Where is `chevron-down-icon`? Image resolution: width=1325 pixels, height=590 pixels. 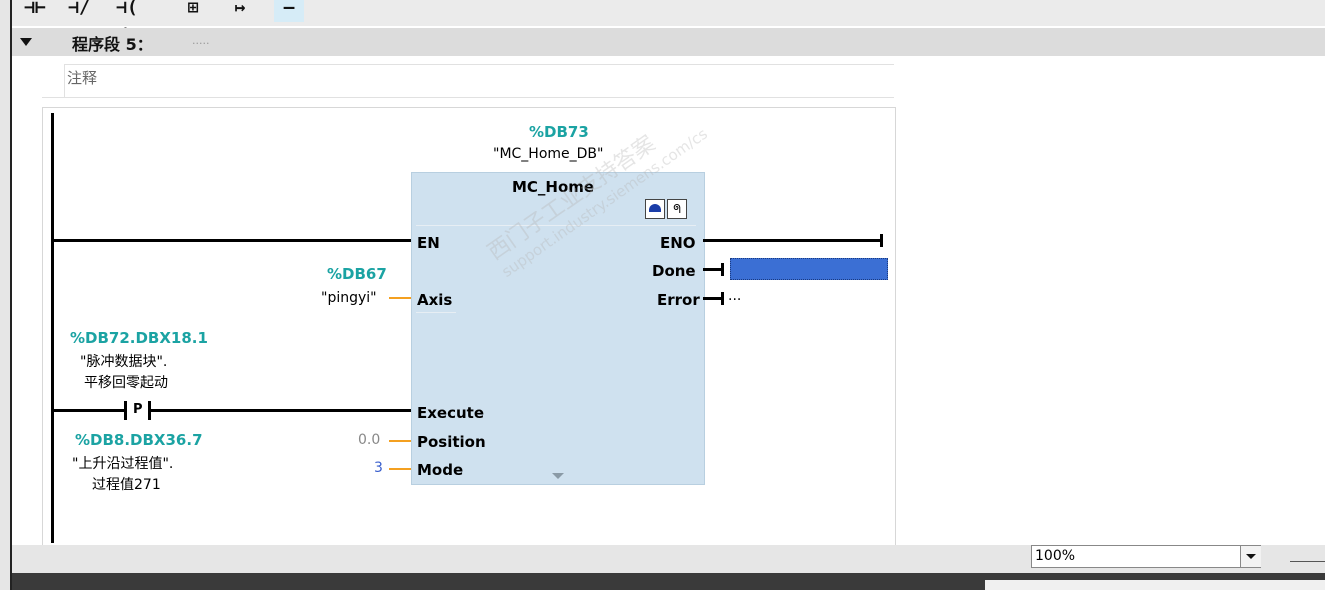 chevron-down-icon is located at coordinates (1251, 556).